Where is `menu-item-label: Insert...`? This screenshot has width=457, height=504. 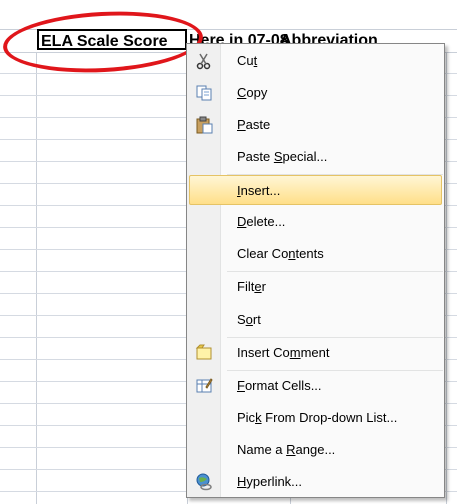 menu-item-label: Insert... is located at coordinates (259, 190).